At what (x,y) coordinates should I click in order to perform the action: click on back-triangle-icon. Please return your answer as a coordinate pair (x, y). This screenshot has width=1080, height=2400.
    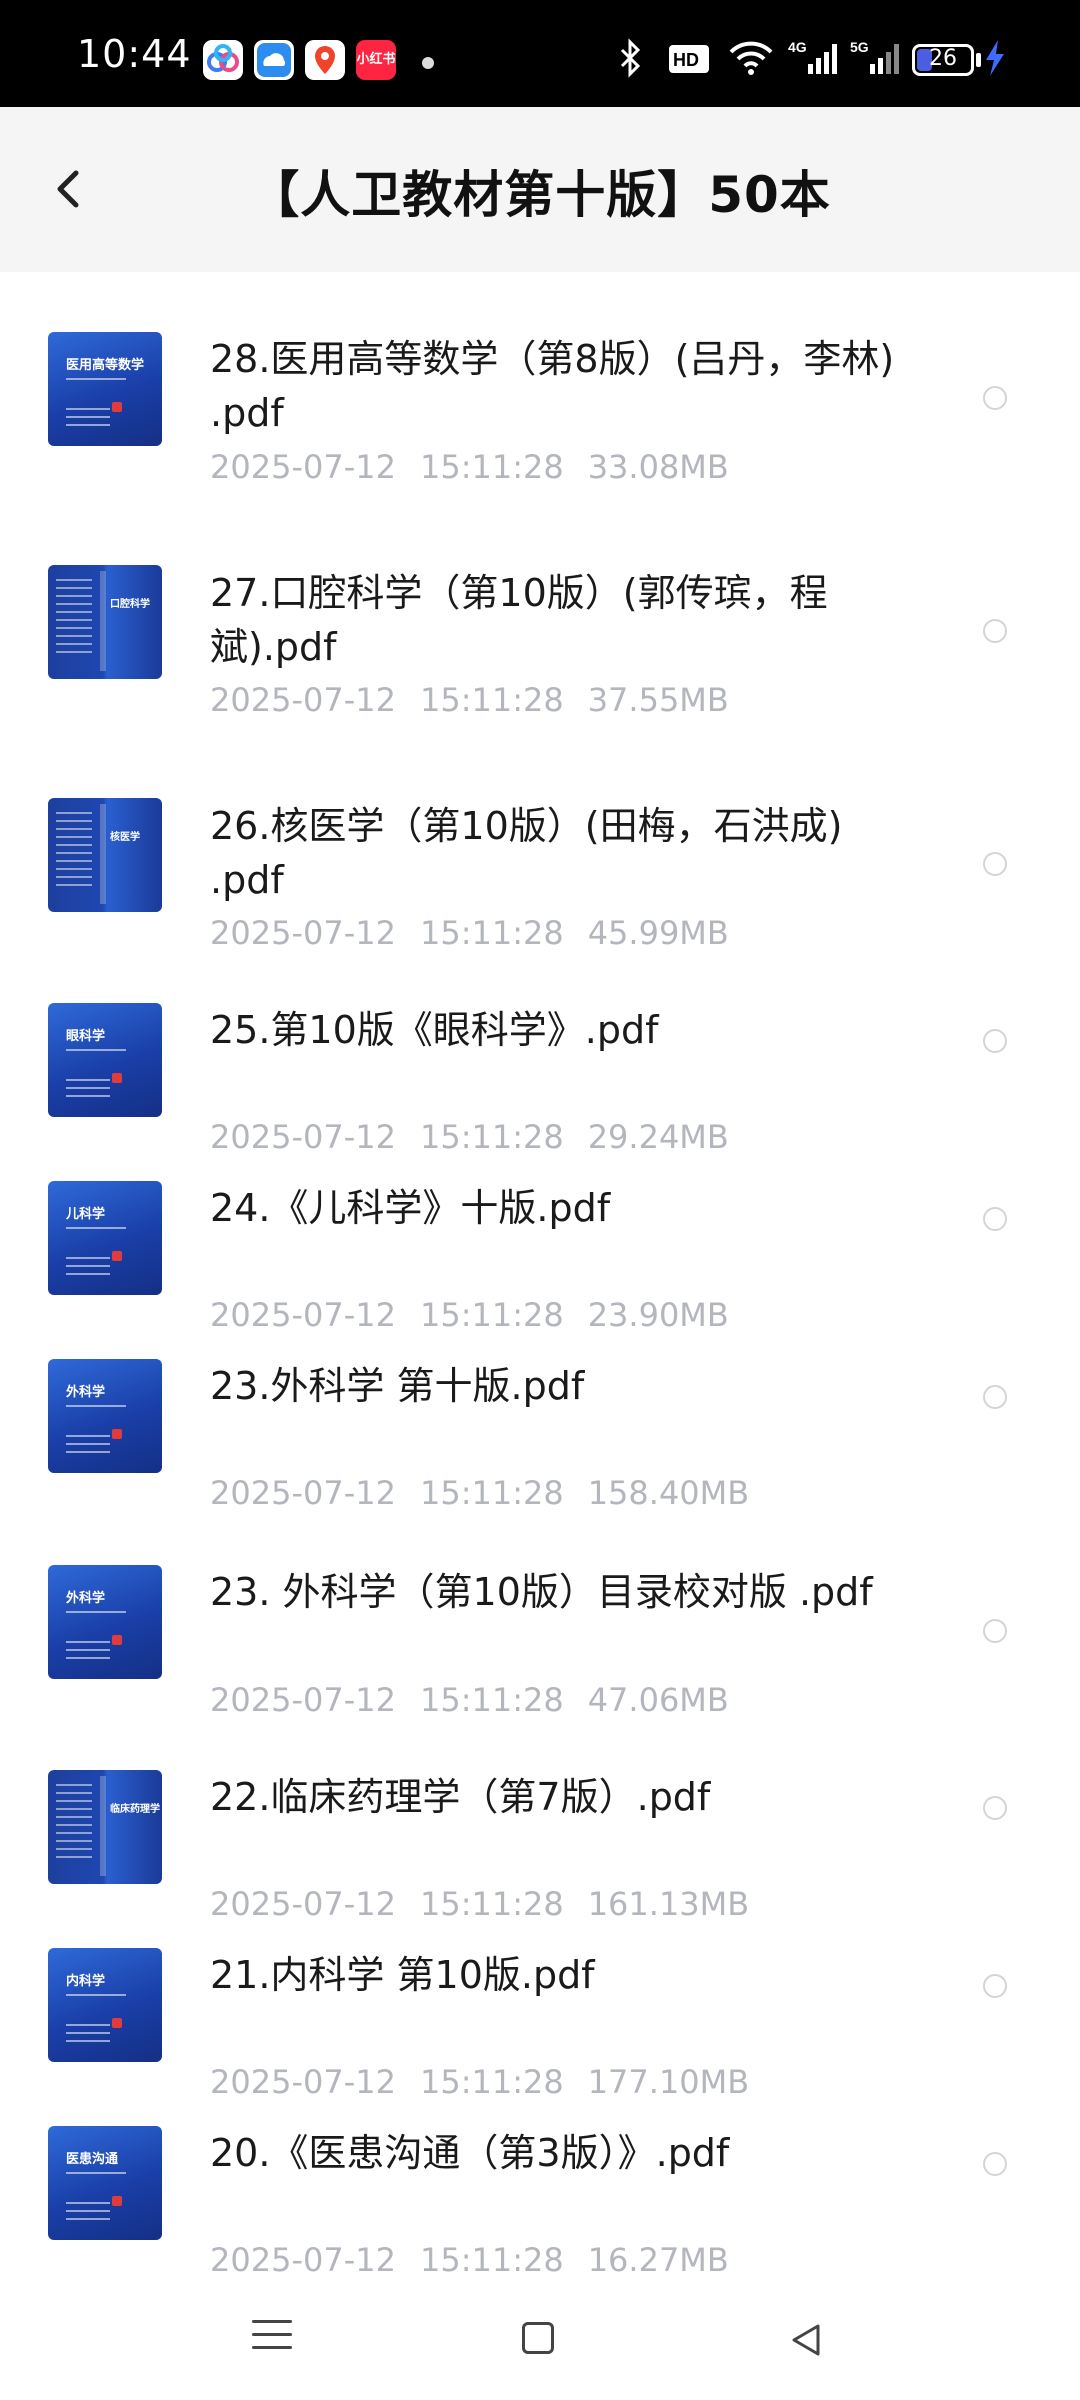
    Looking at the image, I should click on (806, 2342).